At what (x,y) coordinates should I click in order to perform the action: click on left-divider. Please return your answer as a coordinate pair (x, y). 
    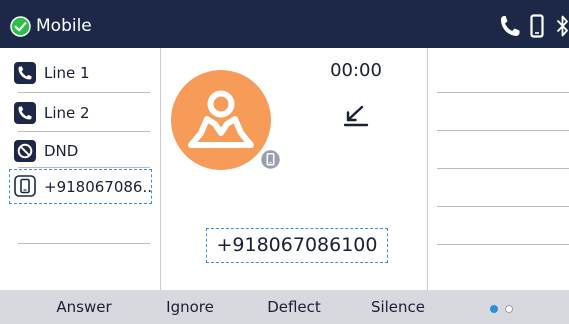
    Looking at the image, I should click on (160, 169).